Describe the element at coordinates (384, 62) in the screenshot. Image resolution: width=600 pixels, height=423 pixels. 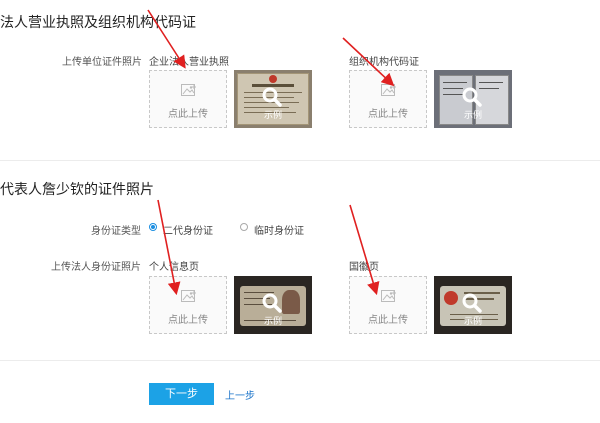
I see `org-code-cert-label: 组织机构代码证` at that location.